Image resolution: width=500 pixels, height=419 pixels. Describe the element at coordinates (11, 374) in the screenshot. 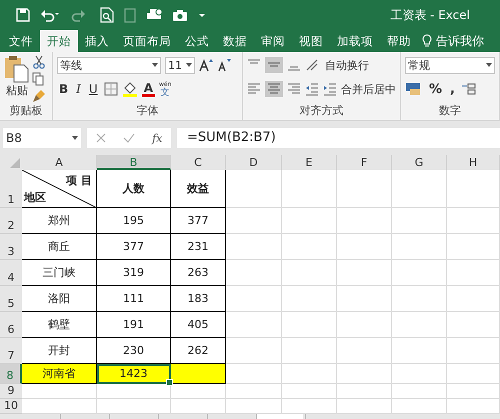

I see `row-header: 8` at that location.